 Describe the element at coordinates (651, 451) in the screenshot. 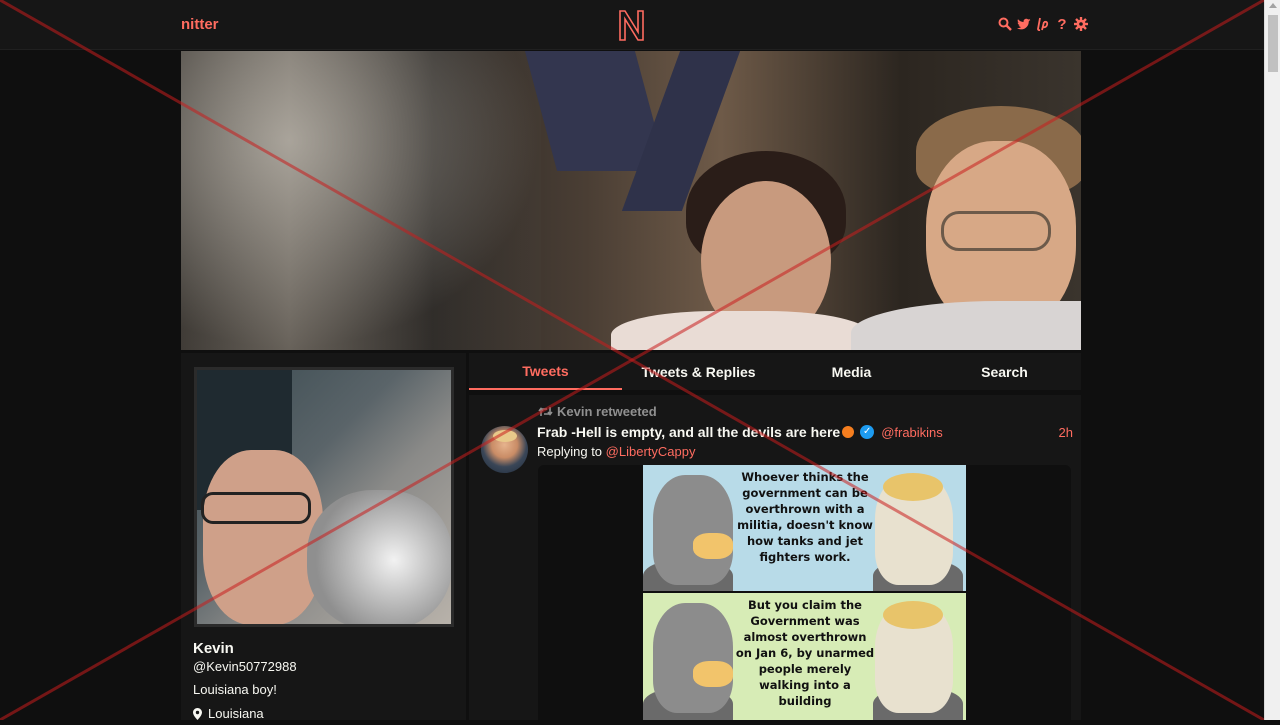

I see `replying-to-link: @LibertyCappy` at that location.